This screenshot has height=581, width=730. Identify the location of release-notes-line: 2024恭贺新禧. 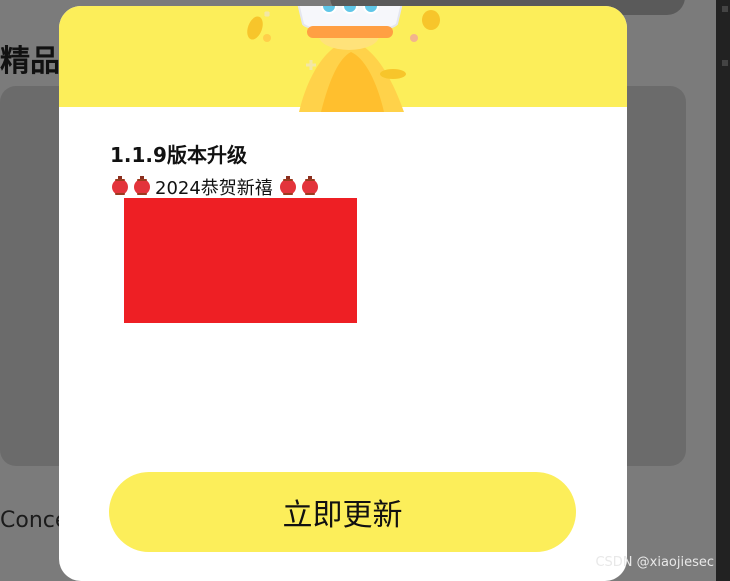
(215, 187).